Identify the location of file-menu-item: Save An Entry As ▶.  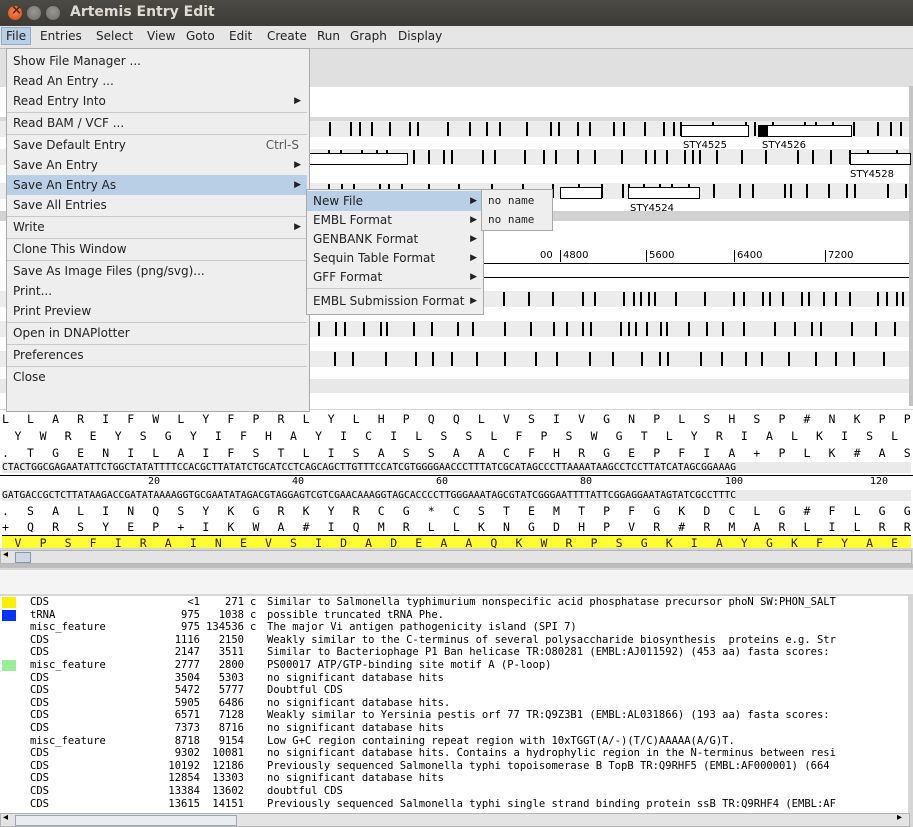
(157, 185).